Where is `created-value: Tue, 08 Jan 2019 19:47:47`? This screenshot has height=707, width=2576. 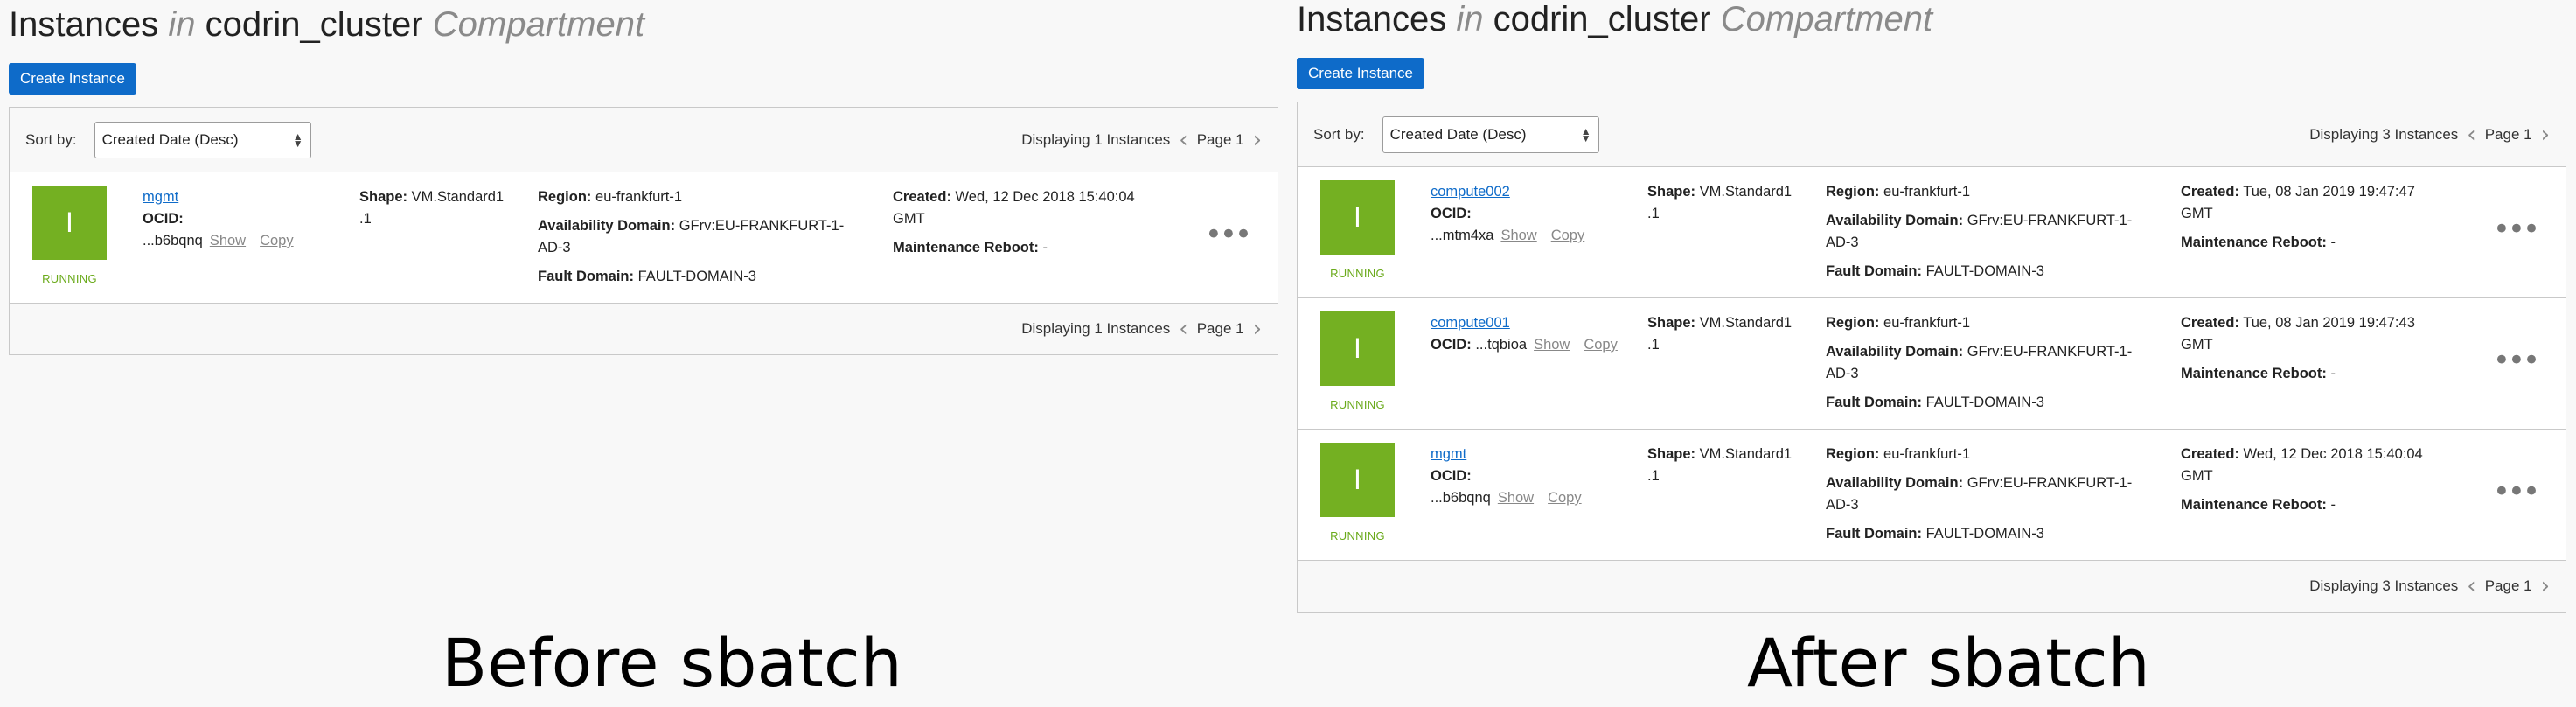
created-value: Tue, 08 Jan 2019 19:47:47 is located at coordinates (2329, 192).